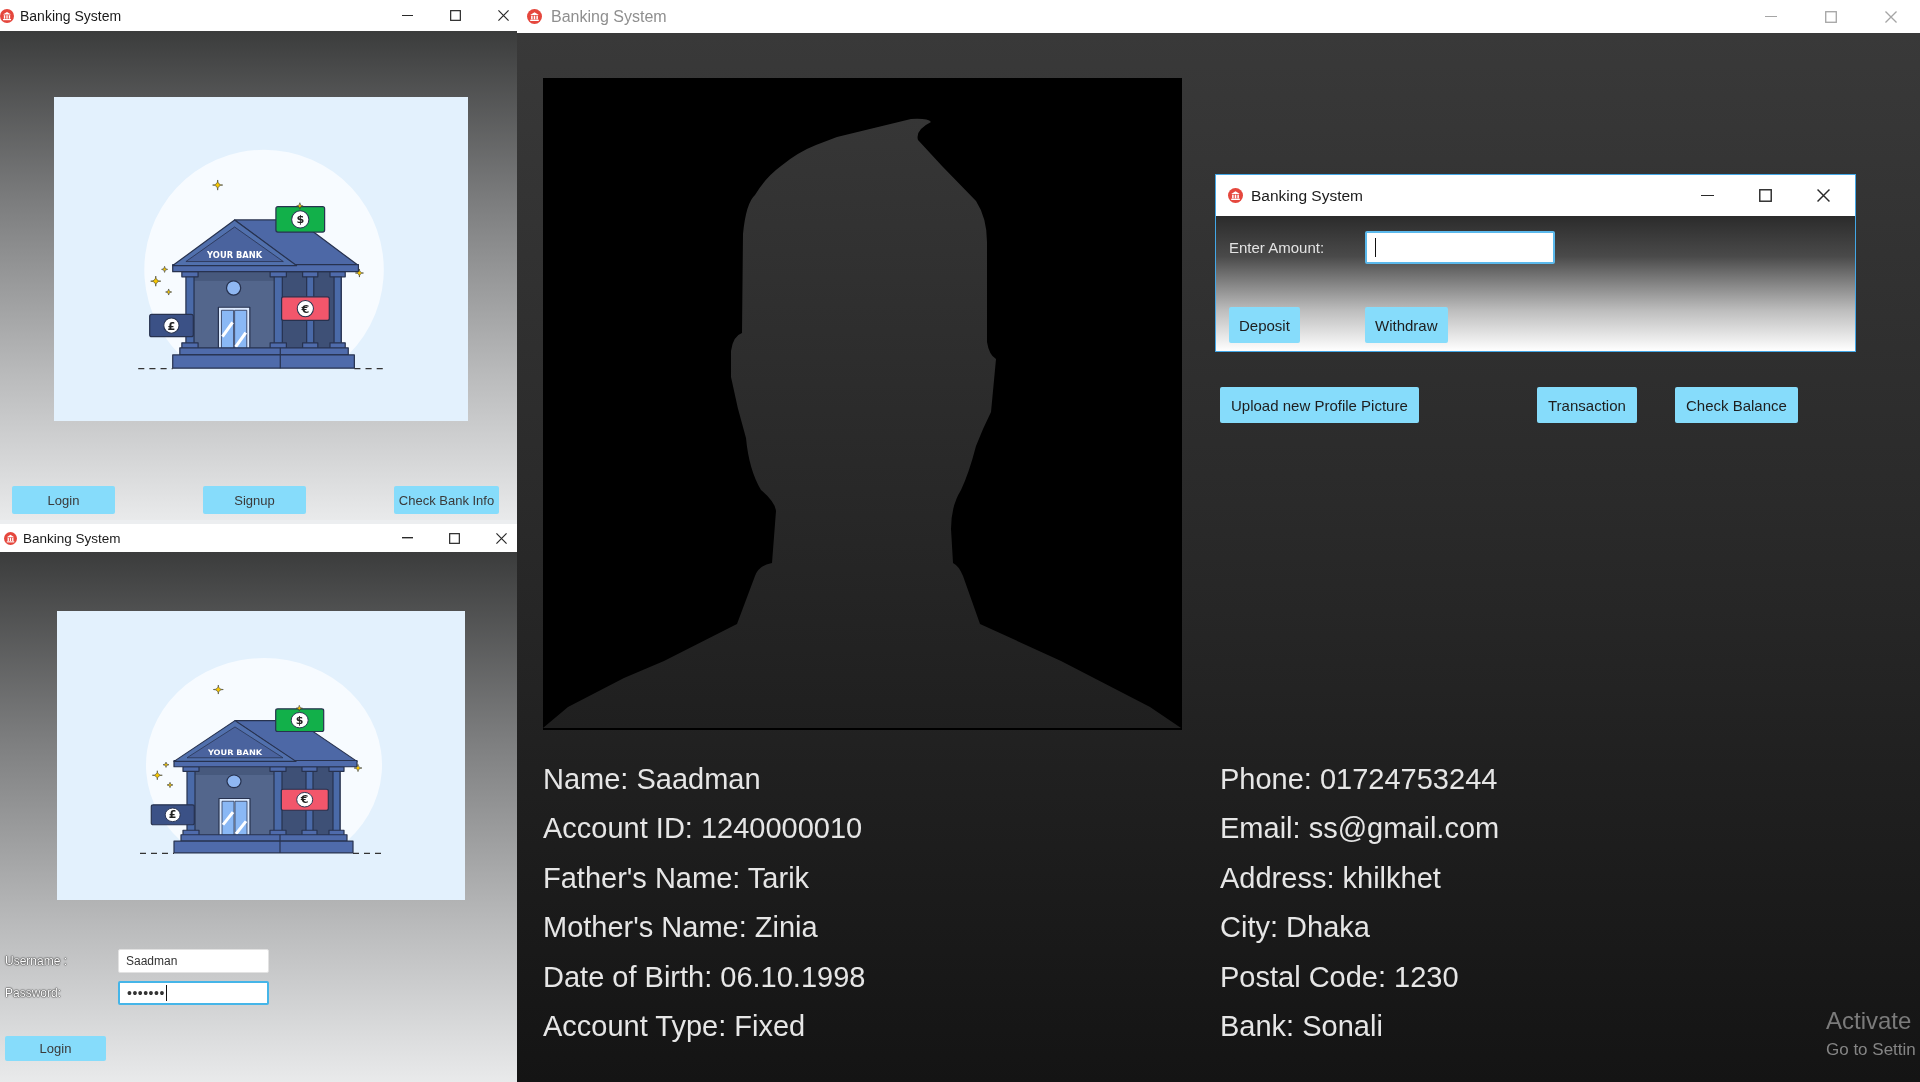 This screenshot has width=1920, height=1082. Describe the element at coordinates (55, 1048) in the screenshot. I see `login-button: Login` at that location.